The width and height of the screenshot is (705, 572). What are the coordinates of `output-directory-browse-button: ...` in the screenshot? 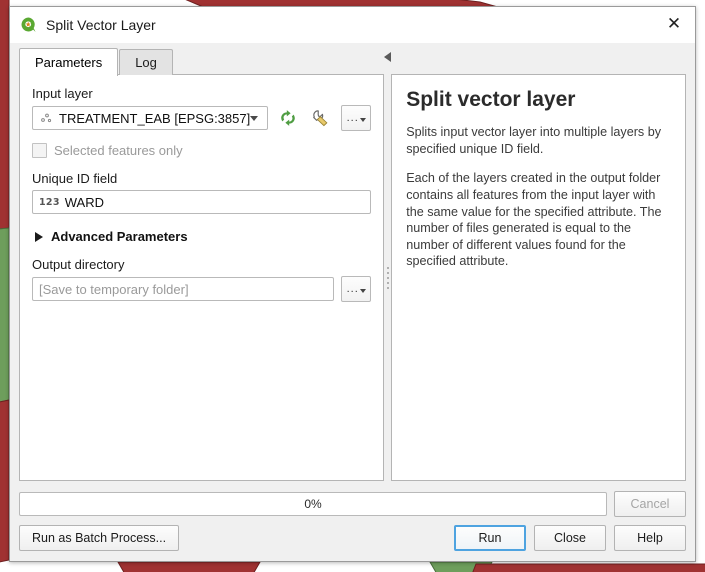 It's located at (356, 289).